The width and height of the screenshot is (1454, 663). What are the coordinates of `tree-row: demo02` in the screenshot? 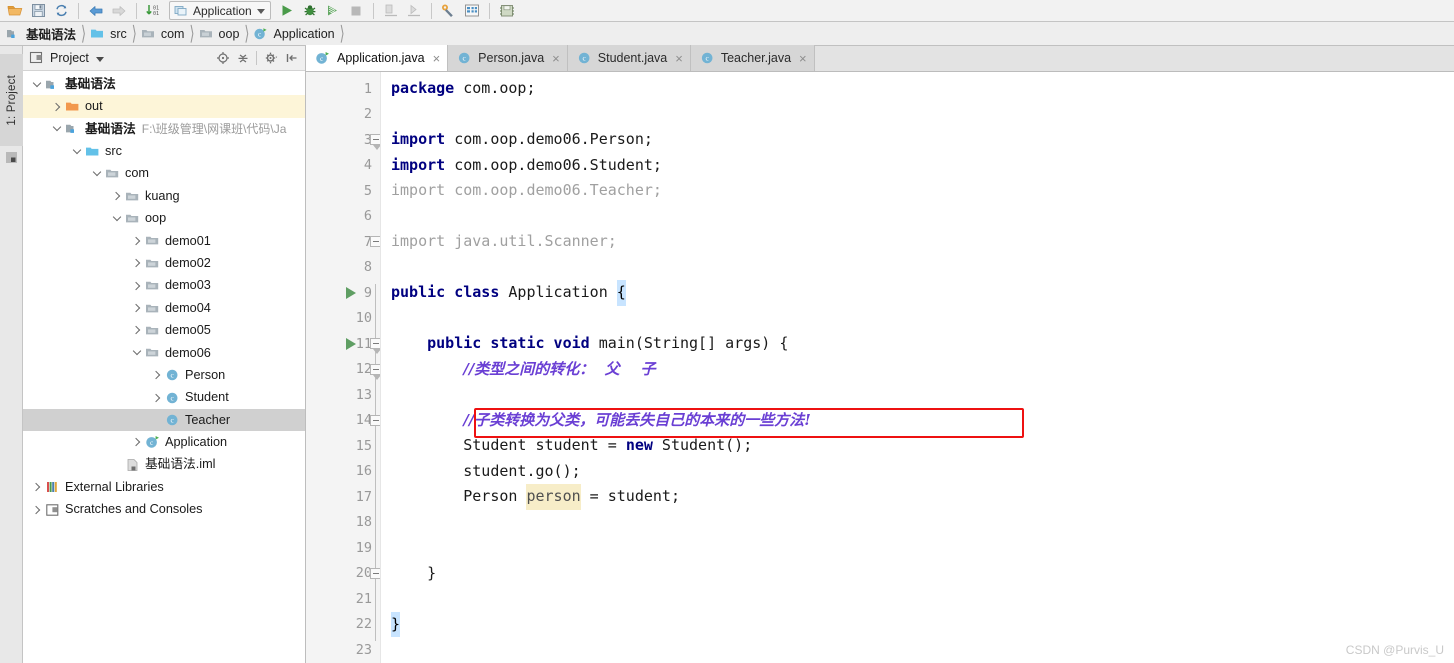 It's located at (164, 263).